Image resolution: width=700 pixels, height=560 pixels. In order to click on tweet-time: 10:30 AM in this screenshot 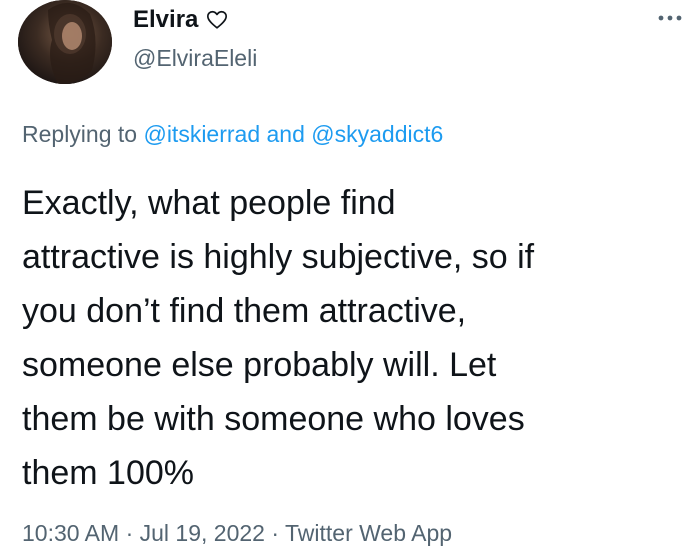, I will do `click(70, 533)`.